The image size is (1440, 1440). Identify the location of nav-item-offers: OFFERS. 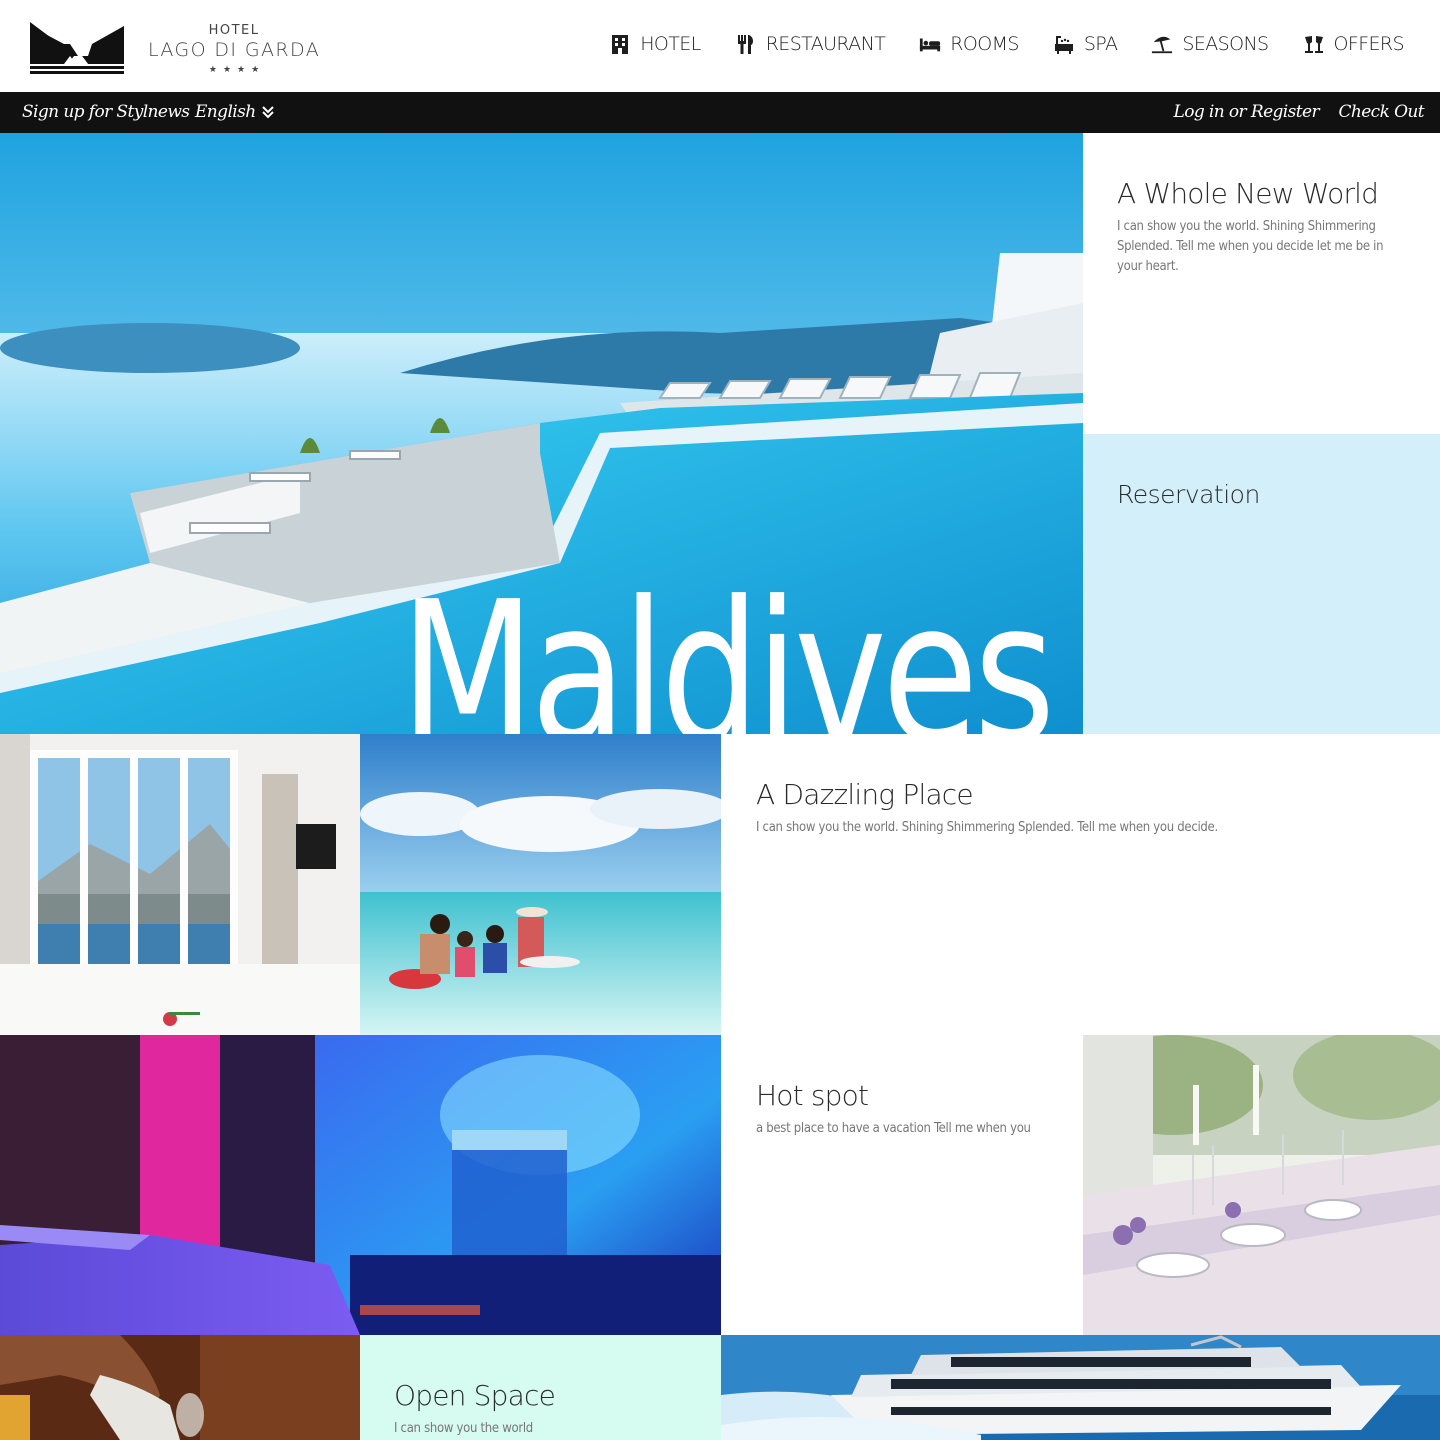
(1354, 44).